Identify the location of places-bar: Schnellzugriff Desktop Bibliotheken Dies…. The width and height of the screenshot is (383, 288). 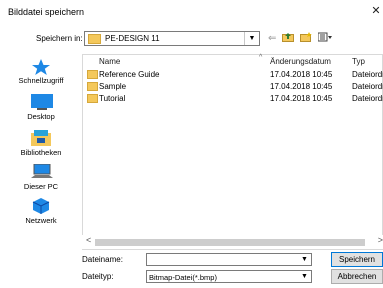
(41, 160).